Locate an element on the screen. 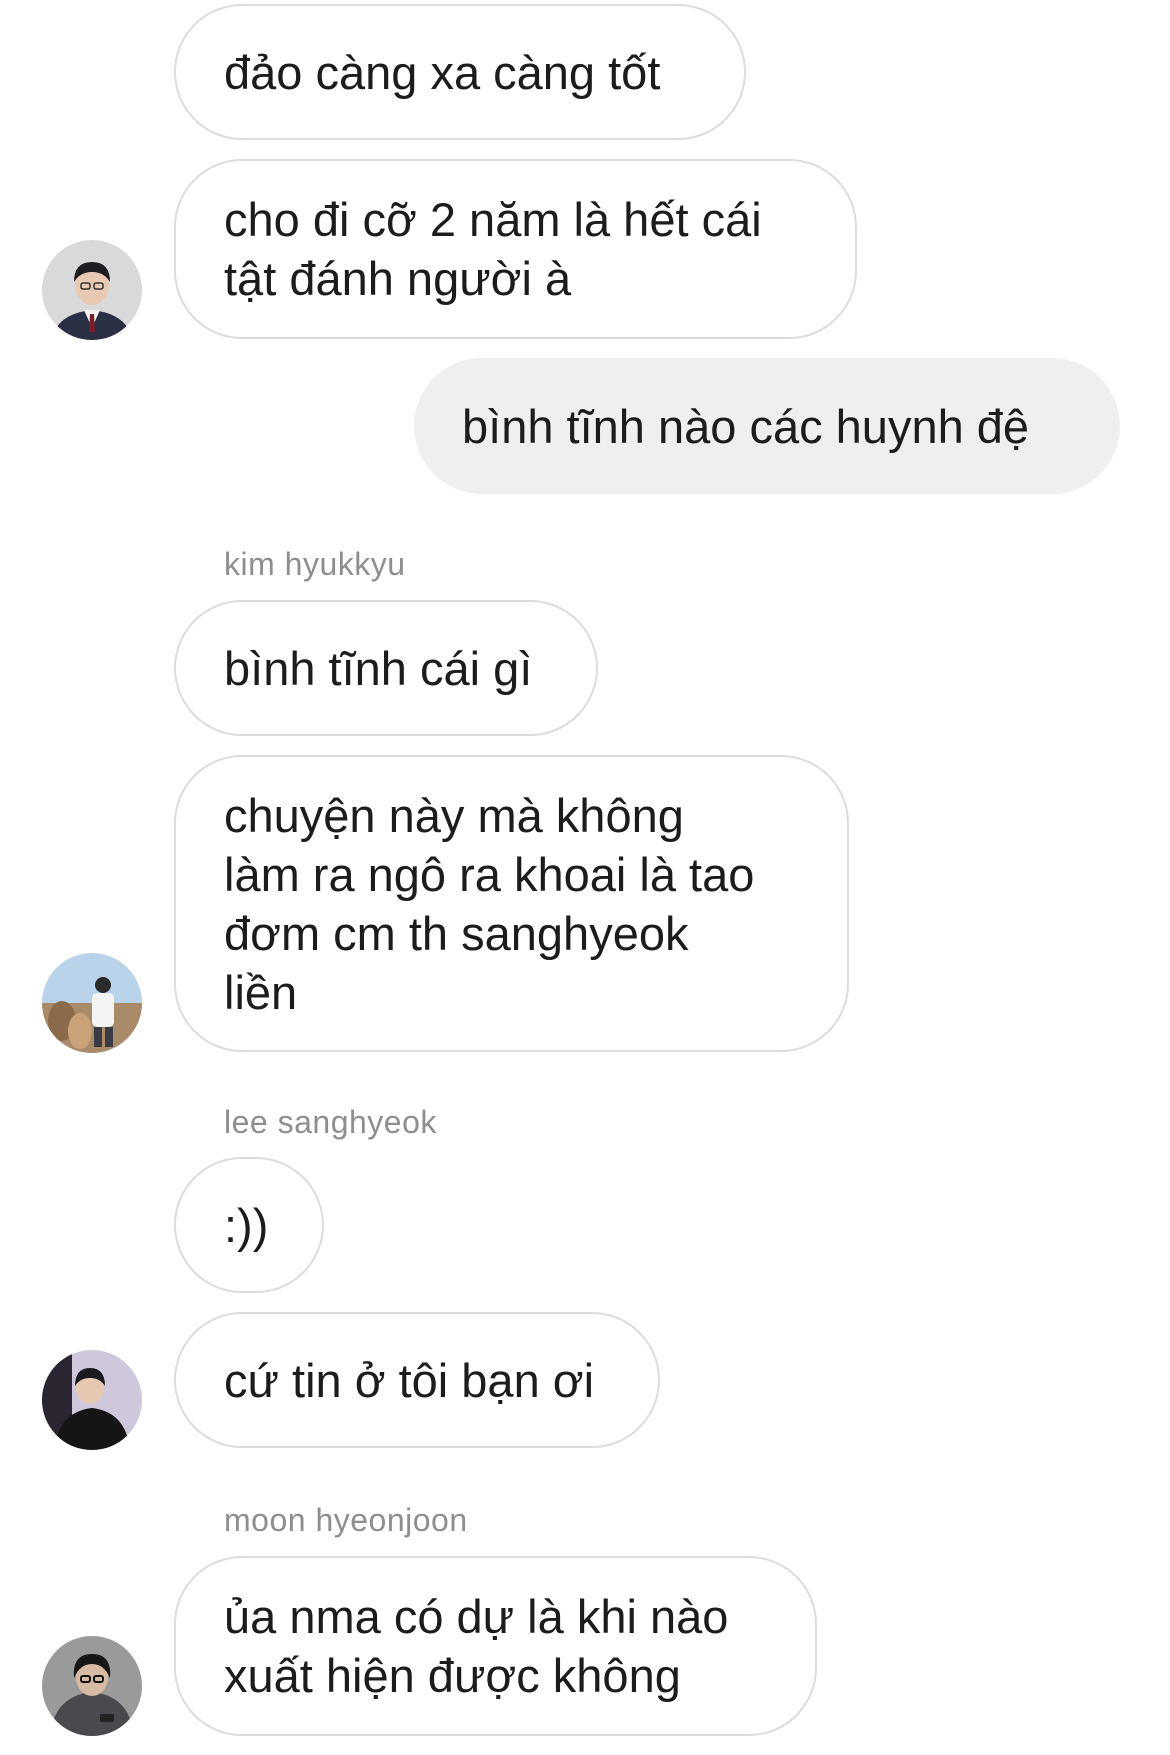 The image size is (1170, 1755). message-text: bình tĩnh nào các huynh đệ is located at coordinates (746, 426).